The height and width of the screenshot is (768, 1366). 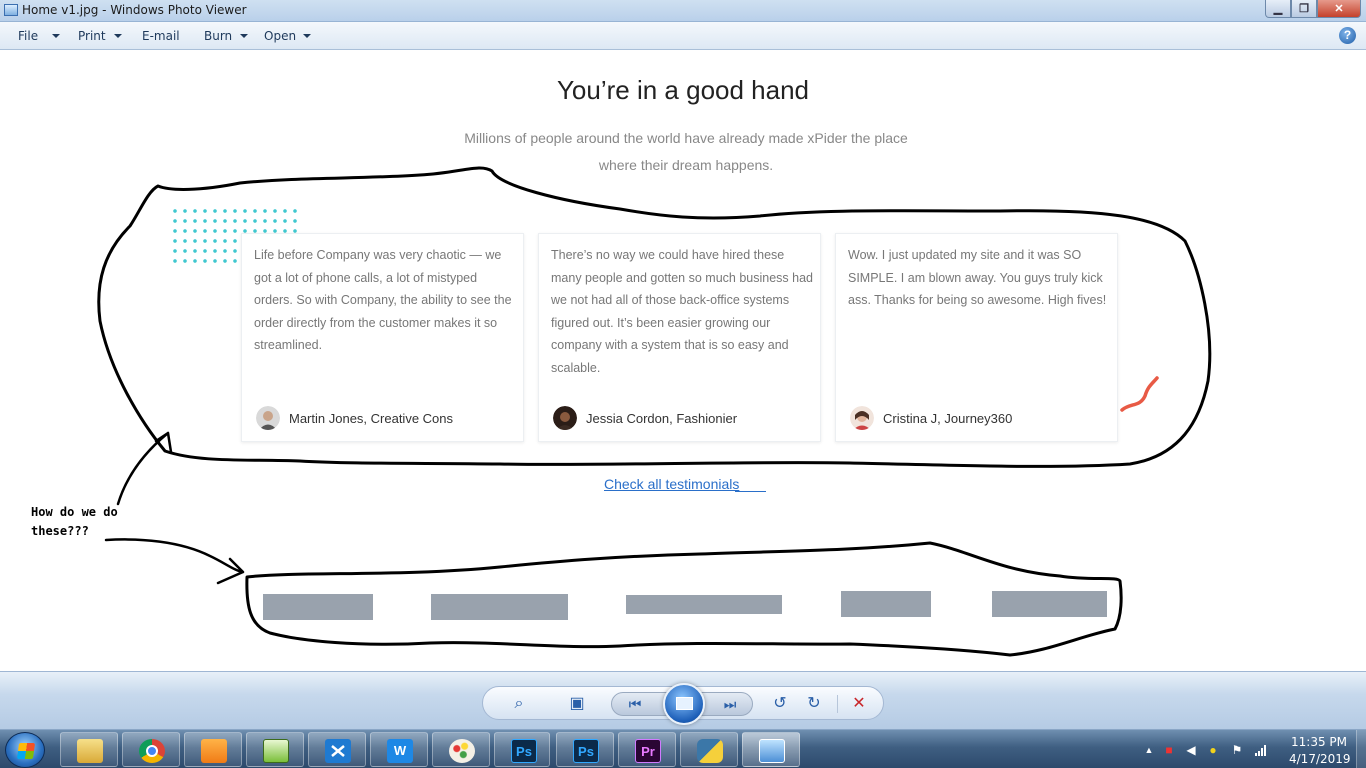 What do you see at coordinates (1191, 750) in the screenshot?
I see `volume-icon: ◀` at bounding box center [1191, 750].